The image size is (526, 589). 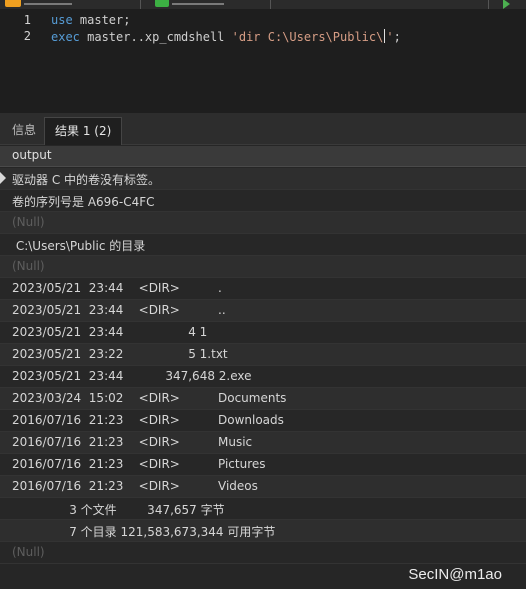 What do you see at coordinates (139, 464) in the screenshot?
I see `table-cell: 2016/07/16 21:23 <DIR> Pictures` at bounding box center [139, 464].